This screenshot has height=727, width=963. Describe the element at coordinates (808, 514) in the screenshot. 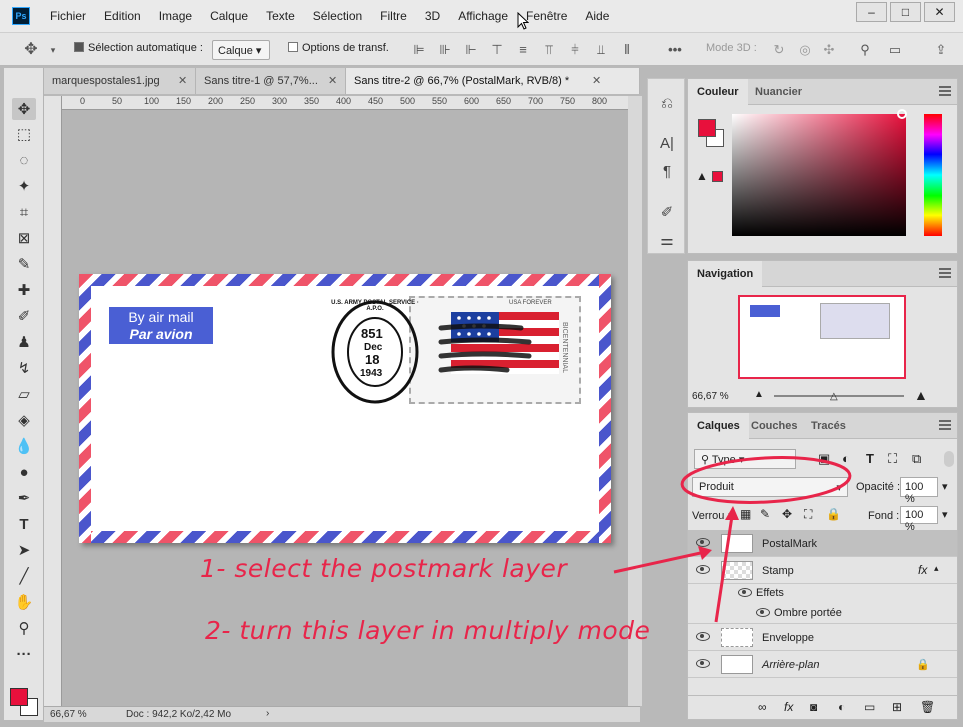

I see `lock-artboard-icon: ⛶` at that location.